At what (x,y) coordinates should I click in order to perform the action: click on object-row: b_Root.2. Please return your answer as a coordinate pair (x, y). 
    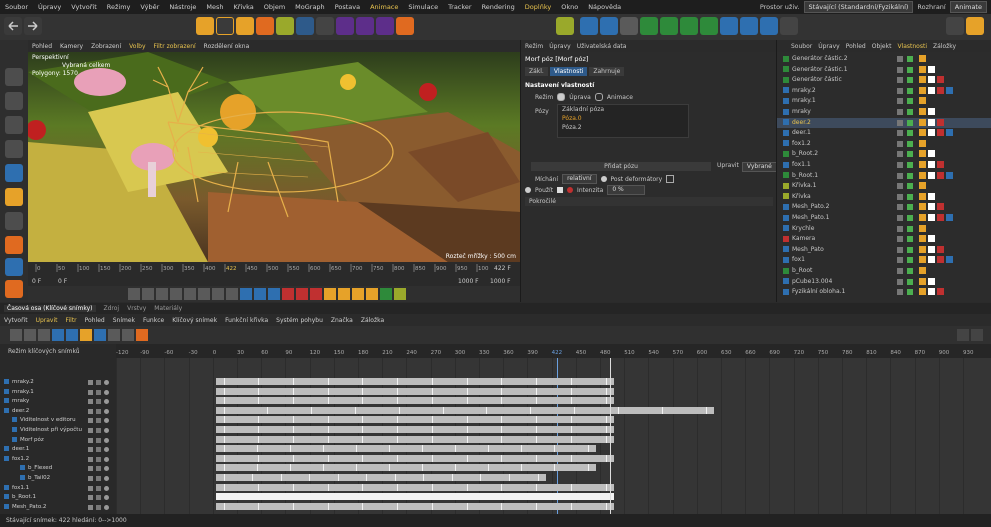
    Looking at the image, I should click on (884, 154).